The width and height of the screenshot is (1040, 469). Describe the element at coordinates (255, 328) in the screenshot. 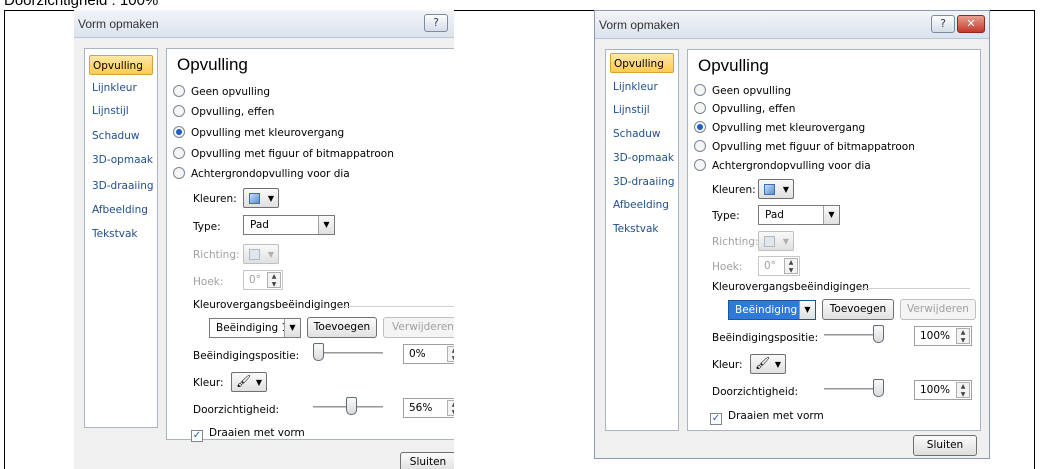

I see `gradient-stop-select: Beëindiging 1 ▼` at that location.